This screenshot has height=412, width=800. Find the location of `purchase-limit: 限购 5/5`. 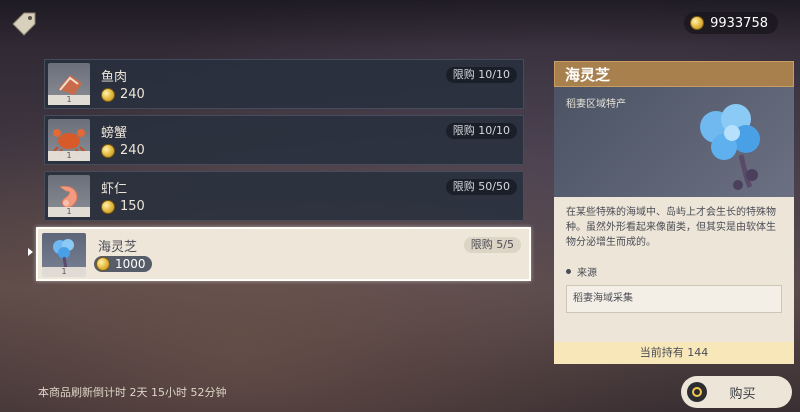

purchase-limit: 限购 5/5 is located at coordinates (492, 245).